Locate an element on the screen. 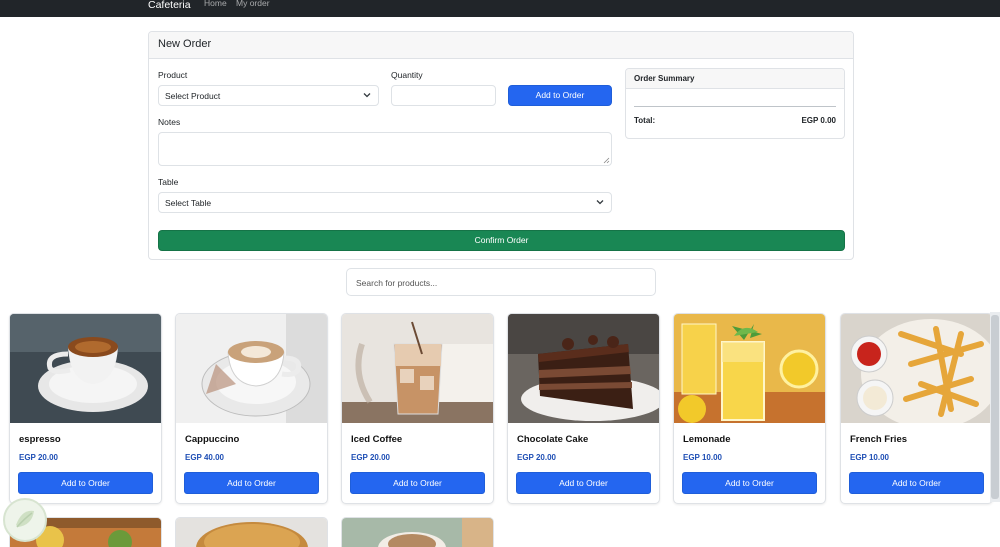 The image size is (1000, 547). product-card: Chocolate Cake EGP 20.00 Add to Order is located at coordinates (583, 408).